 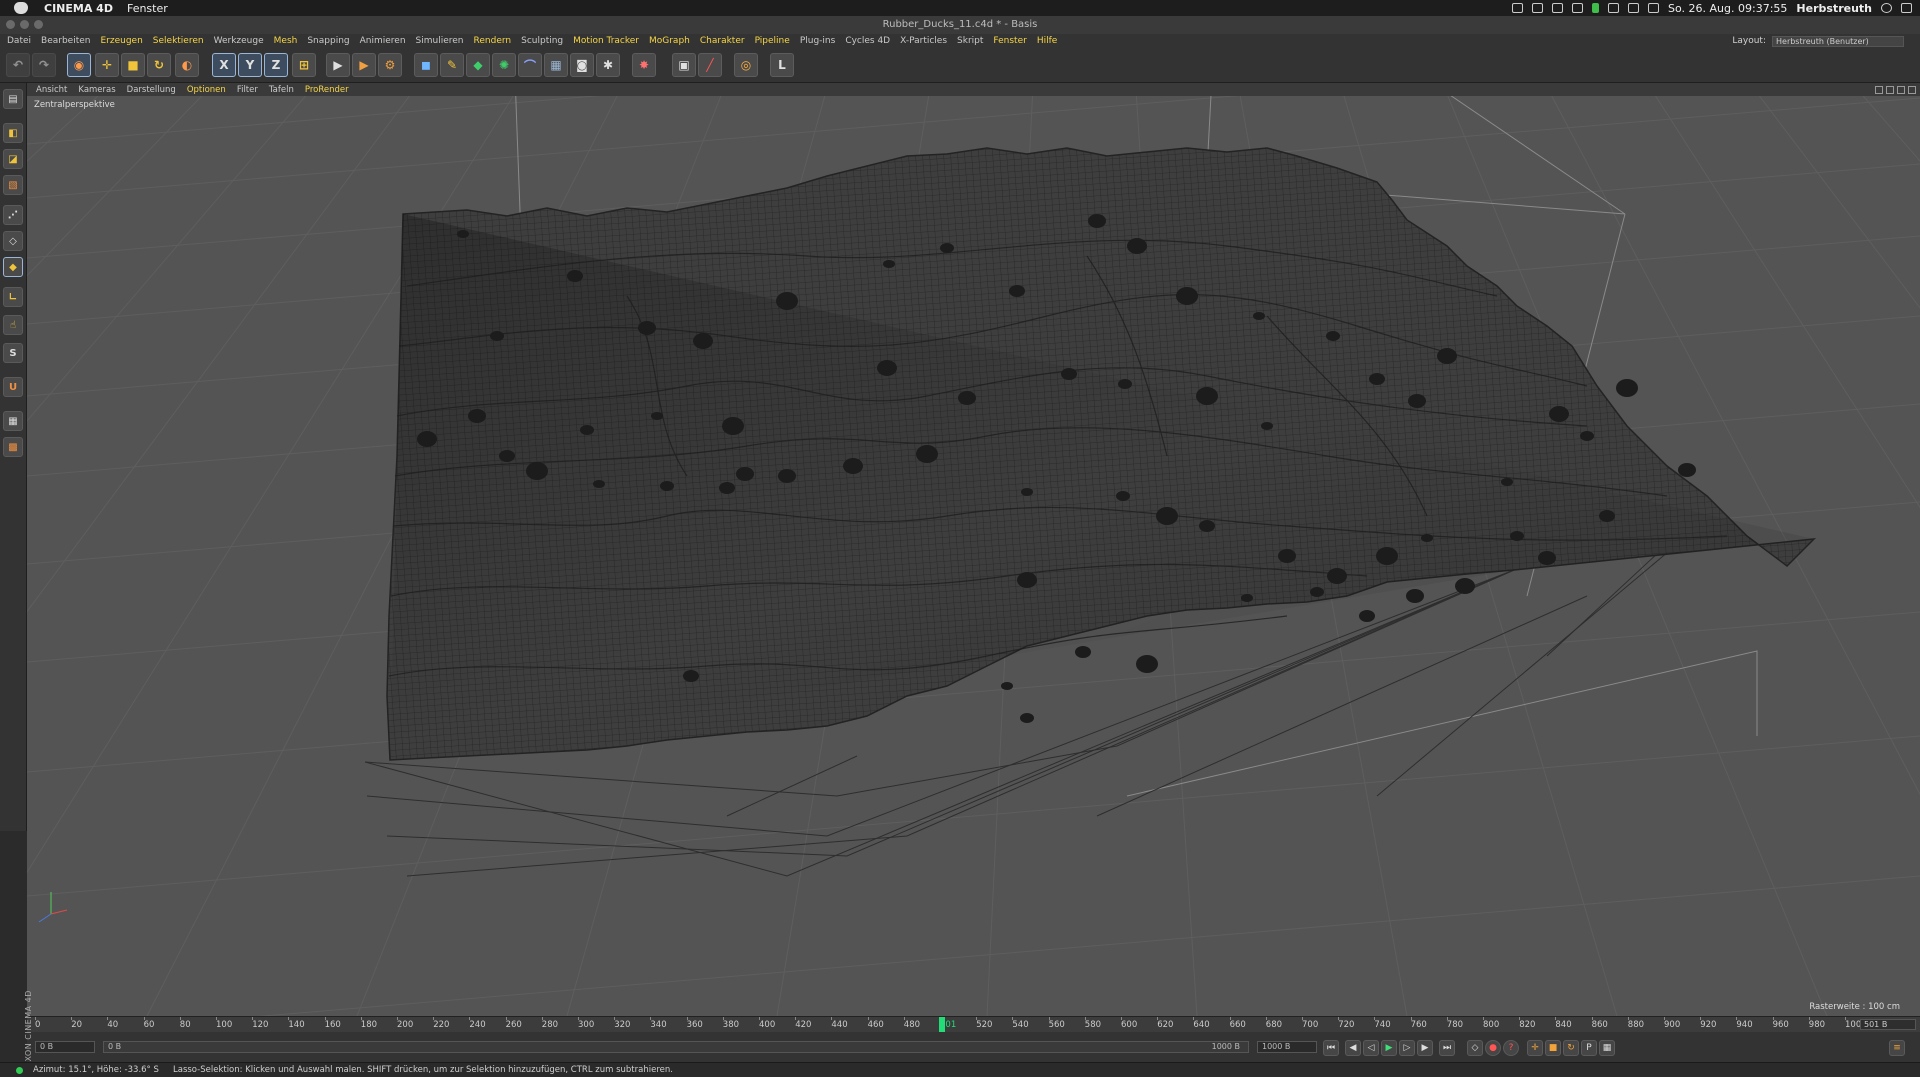 What do you see at coordinates (1511, 1048) in the screenshot?
I see `autokeying-icon: ?` at bounding box center [1511, 1048].